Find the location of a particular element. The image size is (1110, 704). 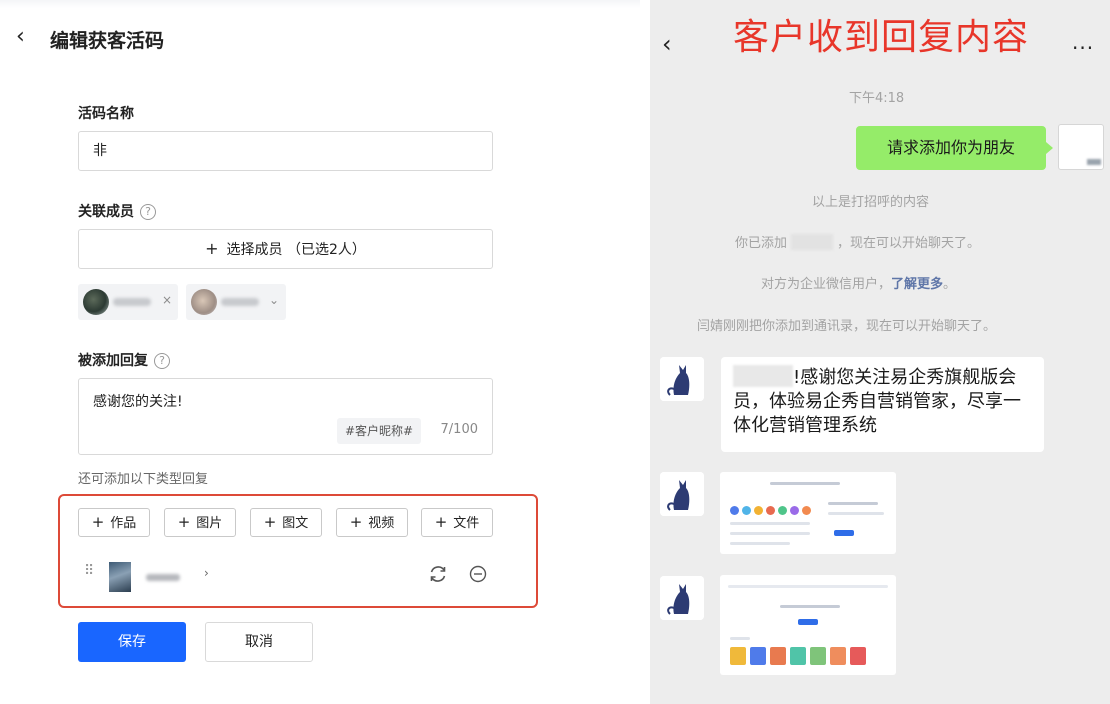

cancel-button: 取消 is located at coordinates (259, 642).